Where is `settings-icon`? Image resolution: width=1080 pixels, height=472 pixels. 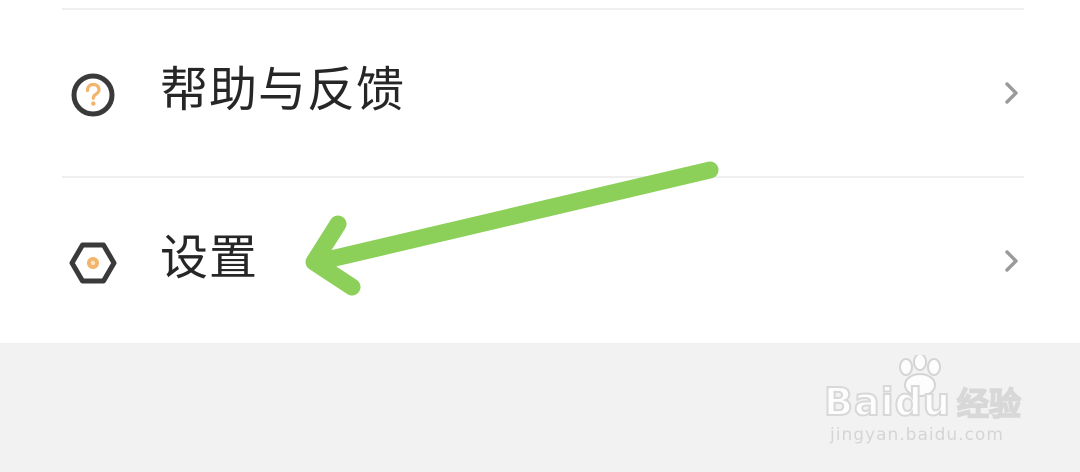 settings-icon is located at coordinates (93, 263).